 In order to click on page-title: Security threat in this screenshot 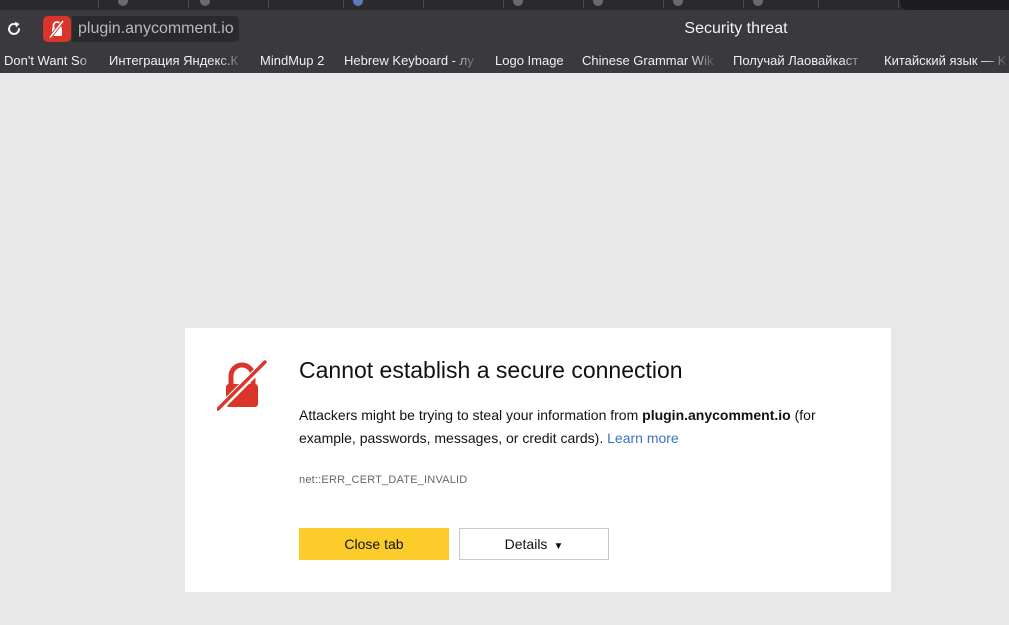, I will do `click(736, 28)`.